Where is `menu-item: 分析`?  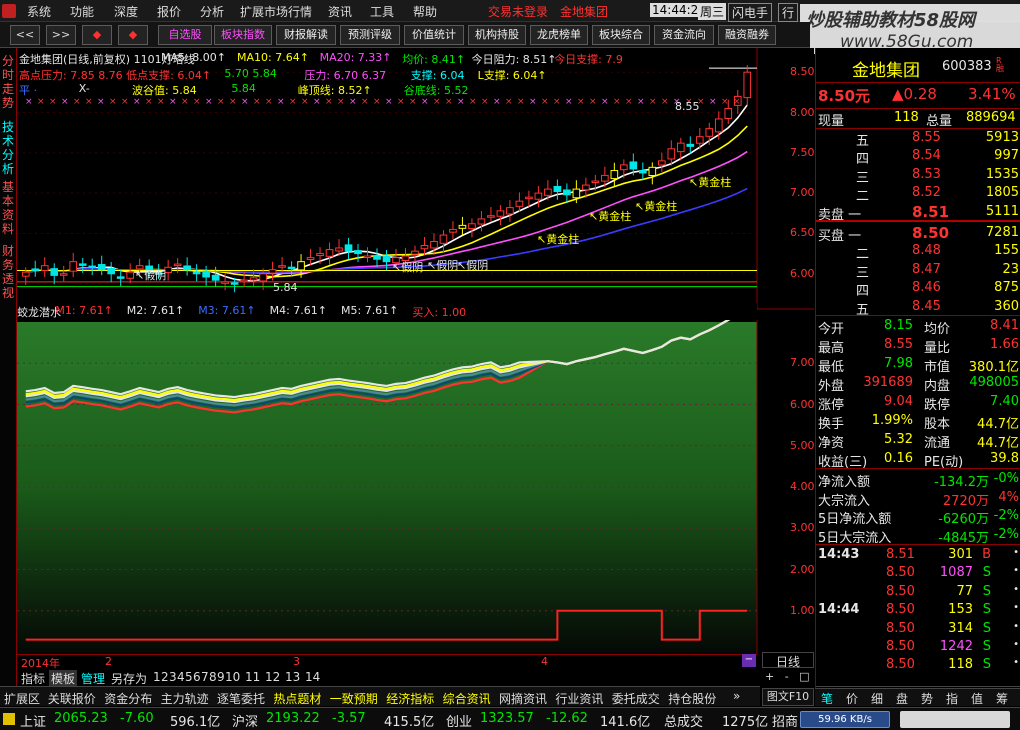 menu-item: 分析 is located at coordinates (212, 11).